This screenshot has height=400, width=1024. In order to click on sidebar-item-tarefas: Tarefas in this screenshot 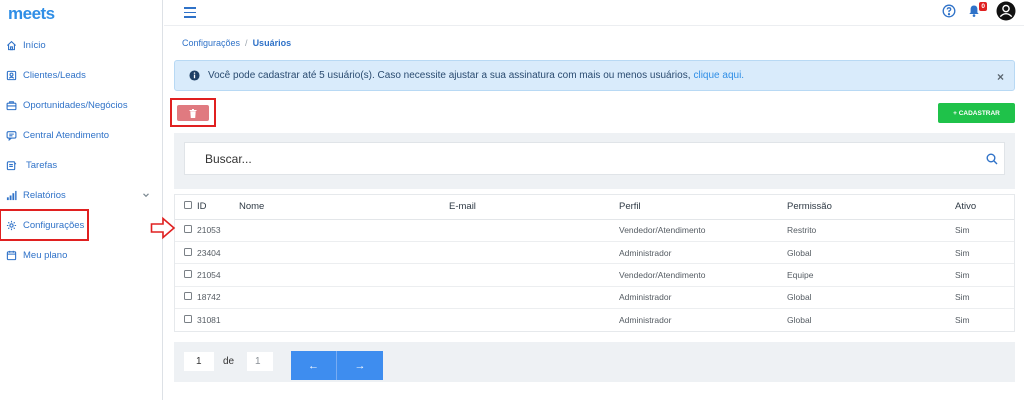, I will do `click(81, 165)`.